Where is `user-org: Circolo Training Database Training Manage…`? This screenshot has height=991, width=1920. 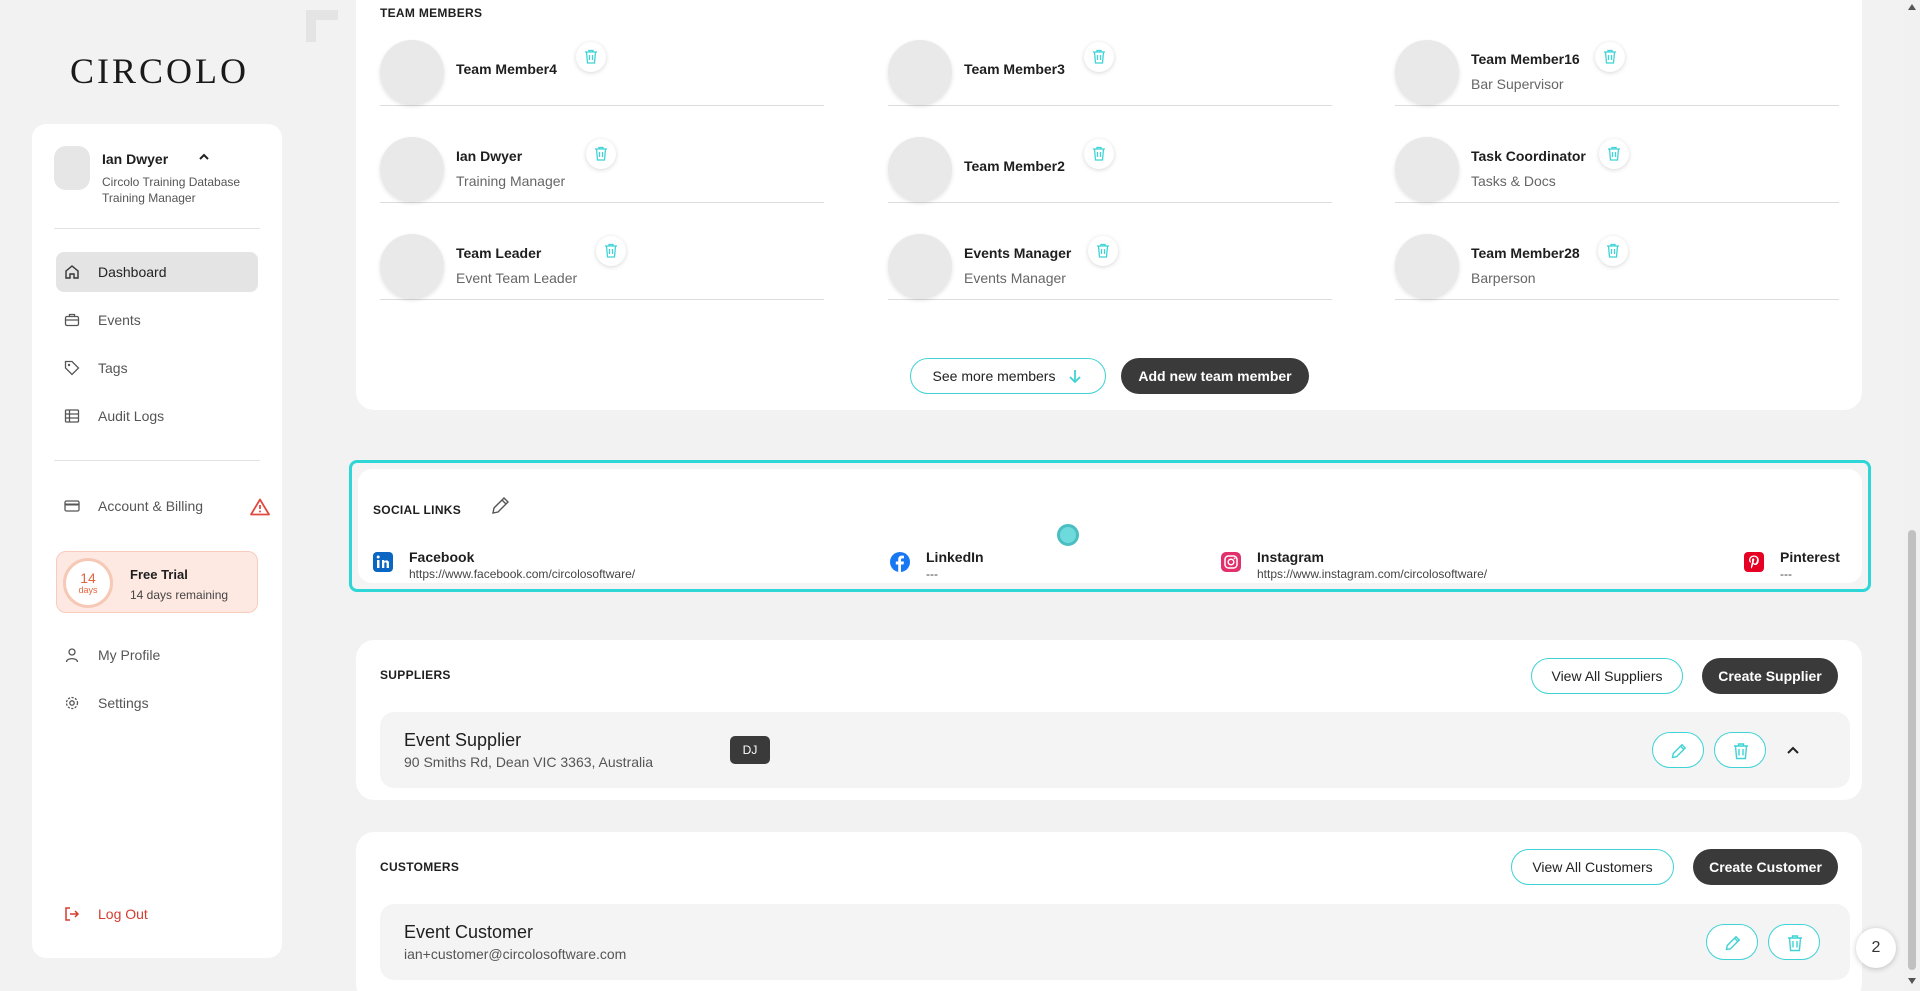 user-org: Circolo Training Database Training Manage… is located at coordinates (171, 190).